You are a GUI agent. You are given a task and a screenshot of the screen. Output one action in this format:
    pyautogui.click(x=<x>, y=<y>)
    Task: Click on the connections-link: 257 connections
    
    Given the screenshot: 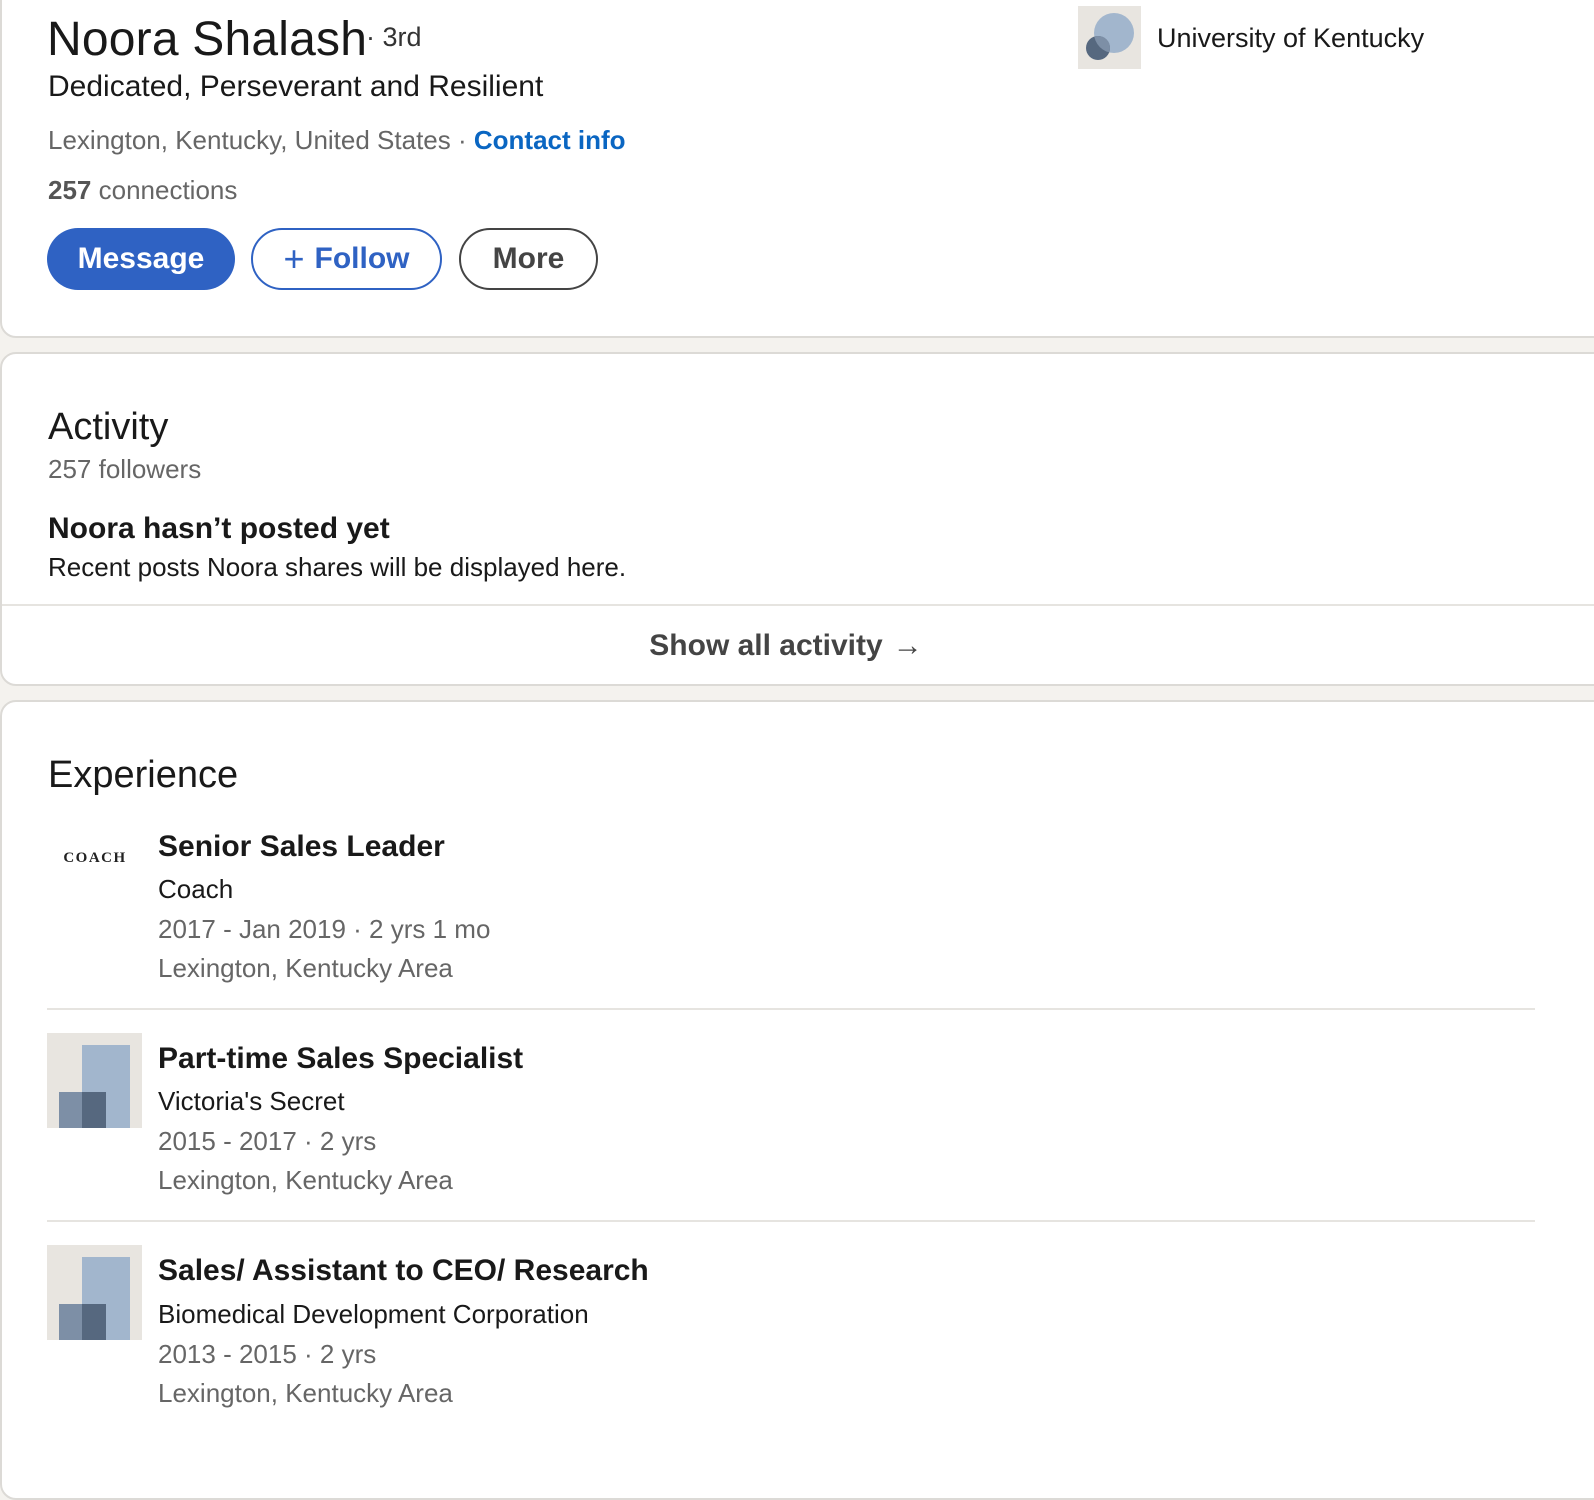 What is the action you would take?
    pyautogui.click(x=142, y=190)
    